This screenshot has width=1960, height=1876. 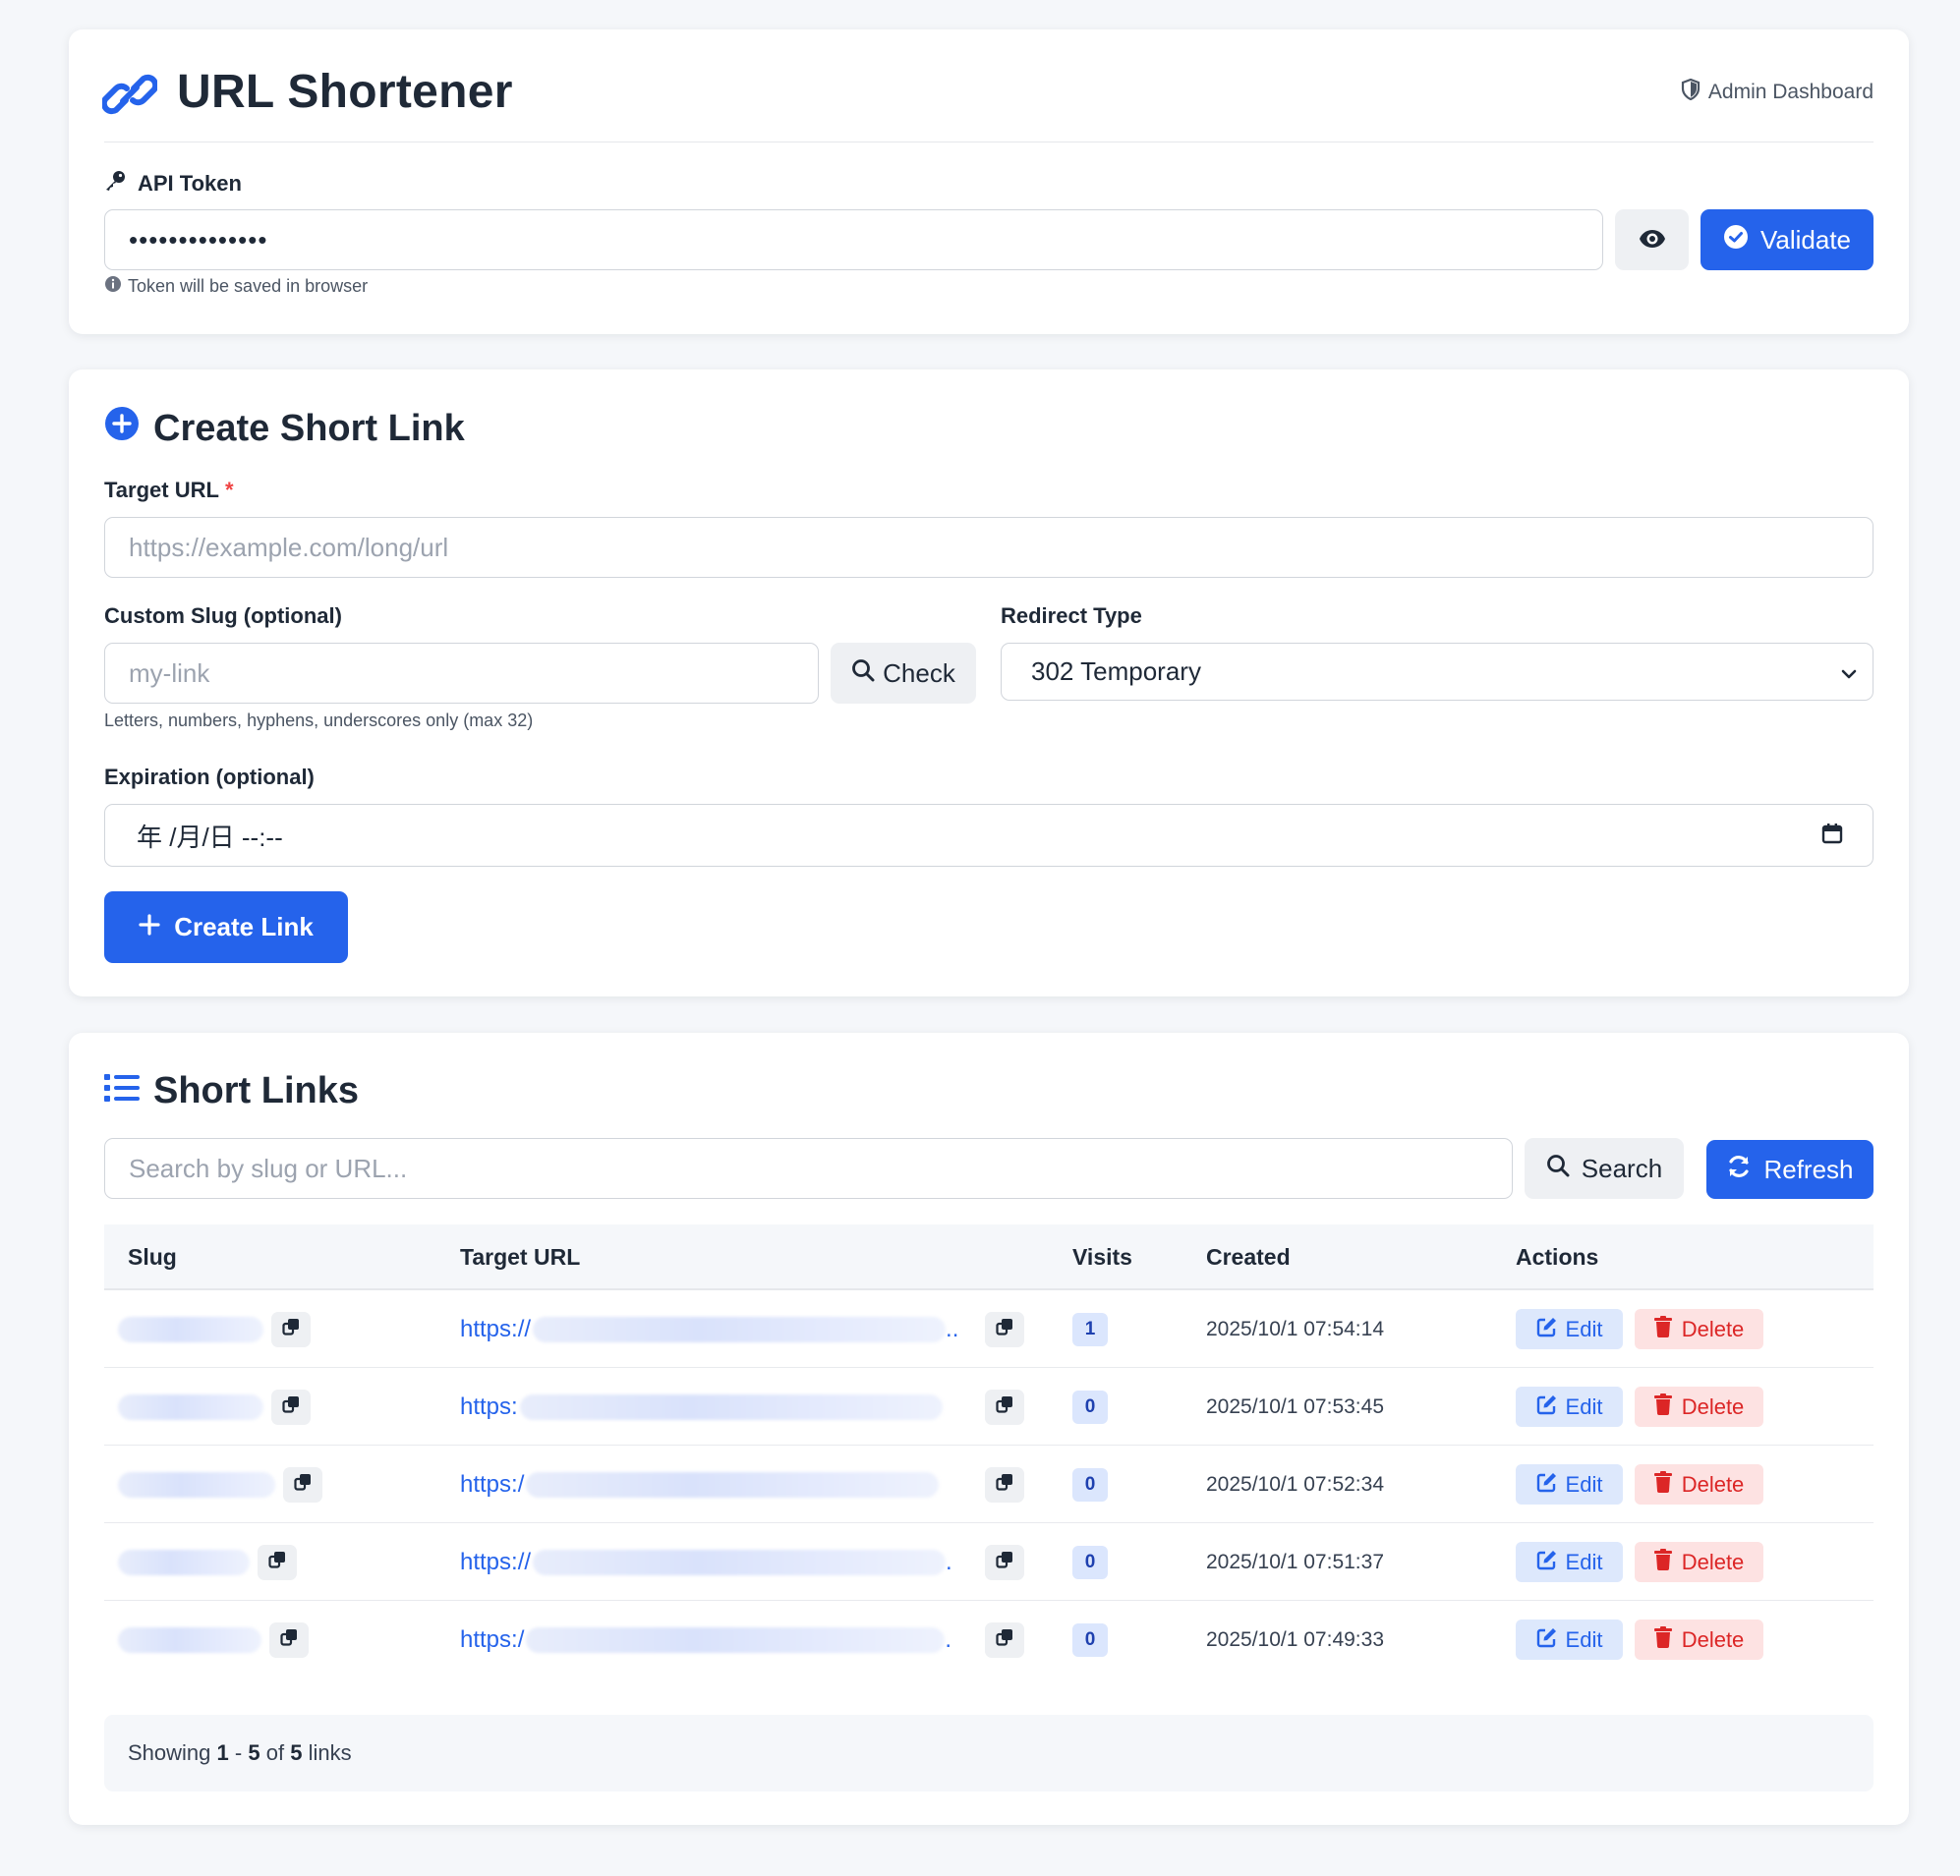 I want to click on redirect-type-select: 302 Temporary, so click(x=1438, y=672).